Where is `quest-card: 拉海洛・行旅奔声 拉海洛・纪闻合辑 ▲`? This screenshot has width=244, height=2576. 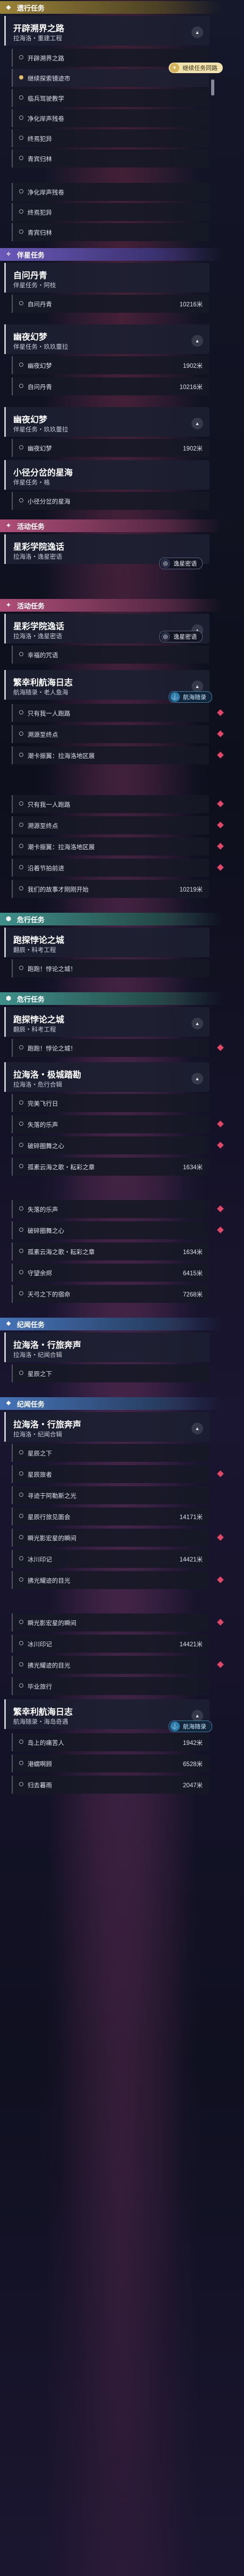 quest-card: 拉海洛・行旅奔声 拉海洛・纪闻合辑 ▲ is located at coordinates (107, 1427).